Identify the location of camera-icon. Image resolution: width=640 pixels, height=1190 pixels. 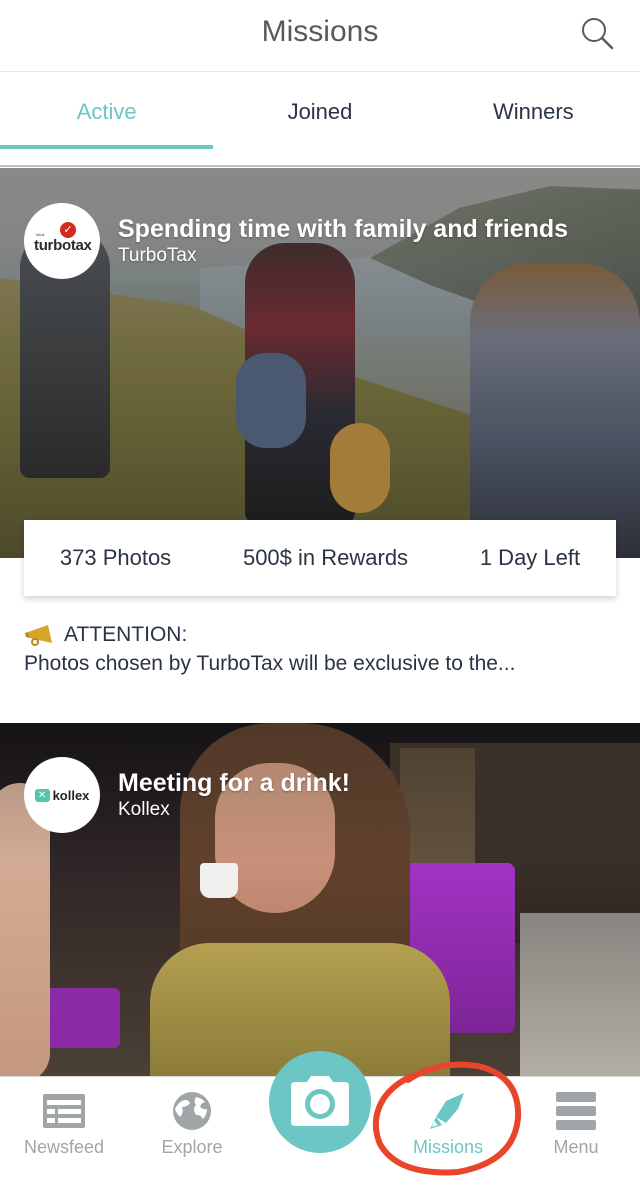
(320, 1101).